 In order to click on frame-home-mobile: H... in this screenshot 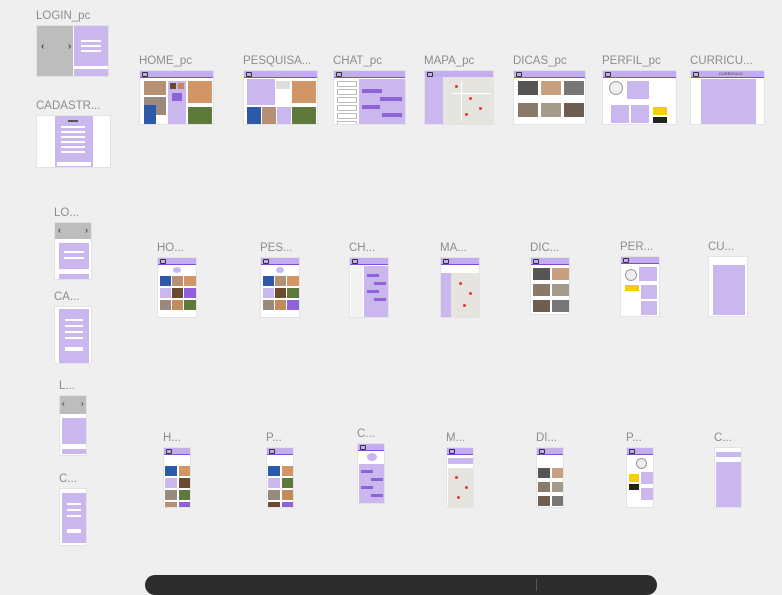, I will do `click(177, 470)`.